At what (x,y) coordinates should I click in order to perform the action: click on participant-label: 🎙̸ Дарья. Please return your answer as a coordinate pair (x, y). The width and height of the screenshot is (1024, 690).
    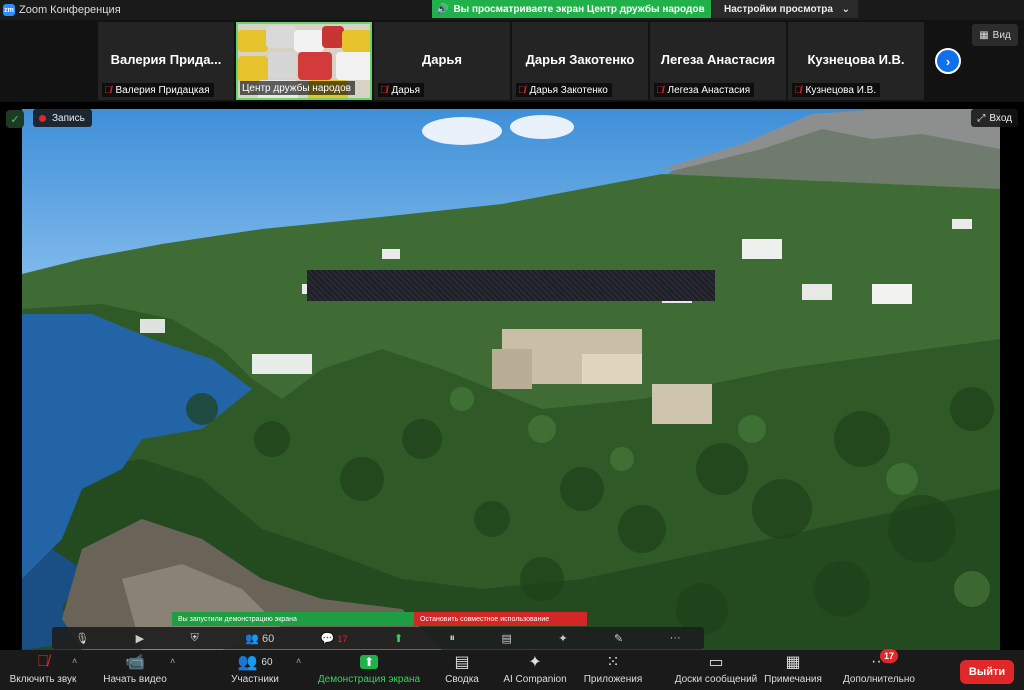
    Looking at the image, I should click on (401, 90).